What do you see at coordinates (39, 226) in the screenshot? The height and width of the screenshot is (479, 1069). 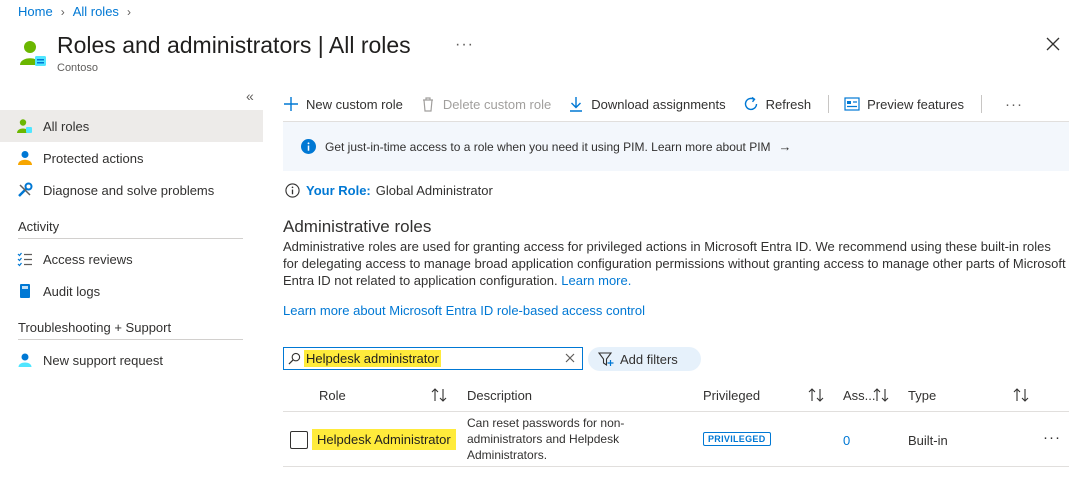 I see `section-title-activity: Activity` at bounding box center [39, 226].